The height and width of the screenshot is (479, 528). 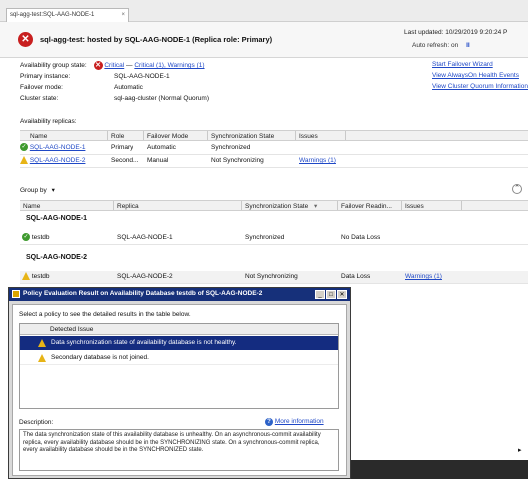 I want to click on group-header: SQL-AAG-NODE-1, so click(x=57, y=218).